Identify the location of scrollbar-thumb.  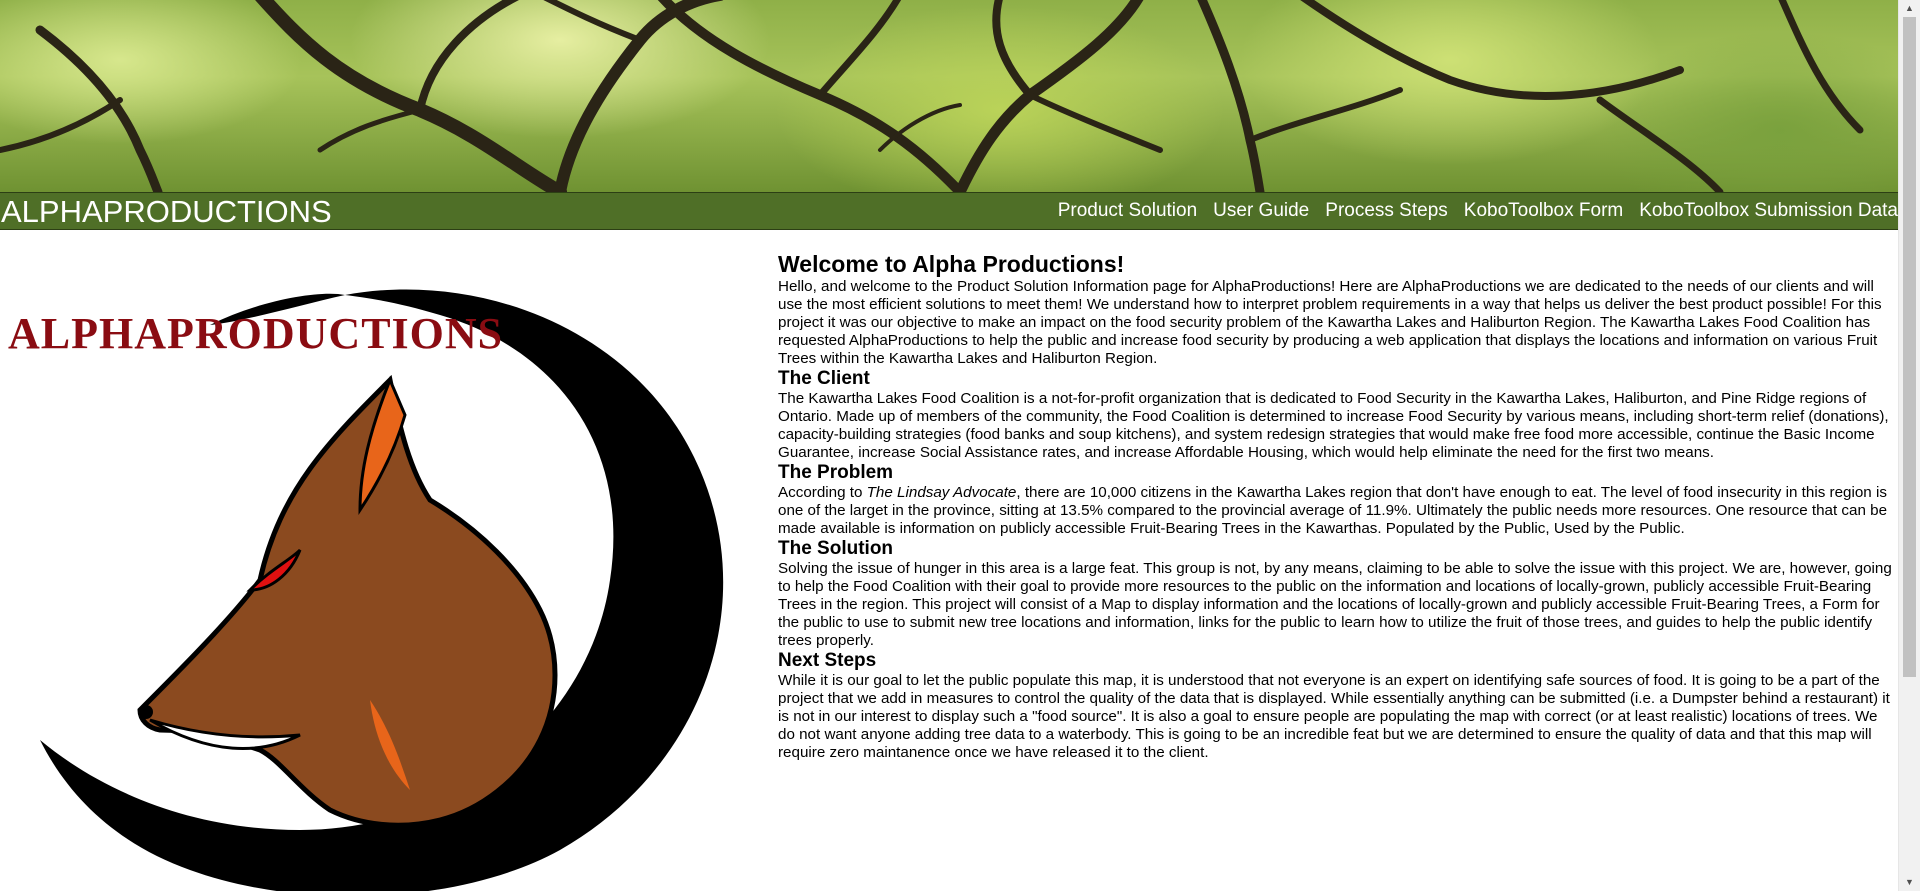
(1909, 347).